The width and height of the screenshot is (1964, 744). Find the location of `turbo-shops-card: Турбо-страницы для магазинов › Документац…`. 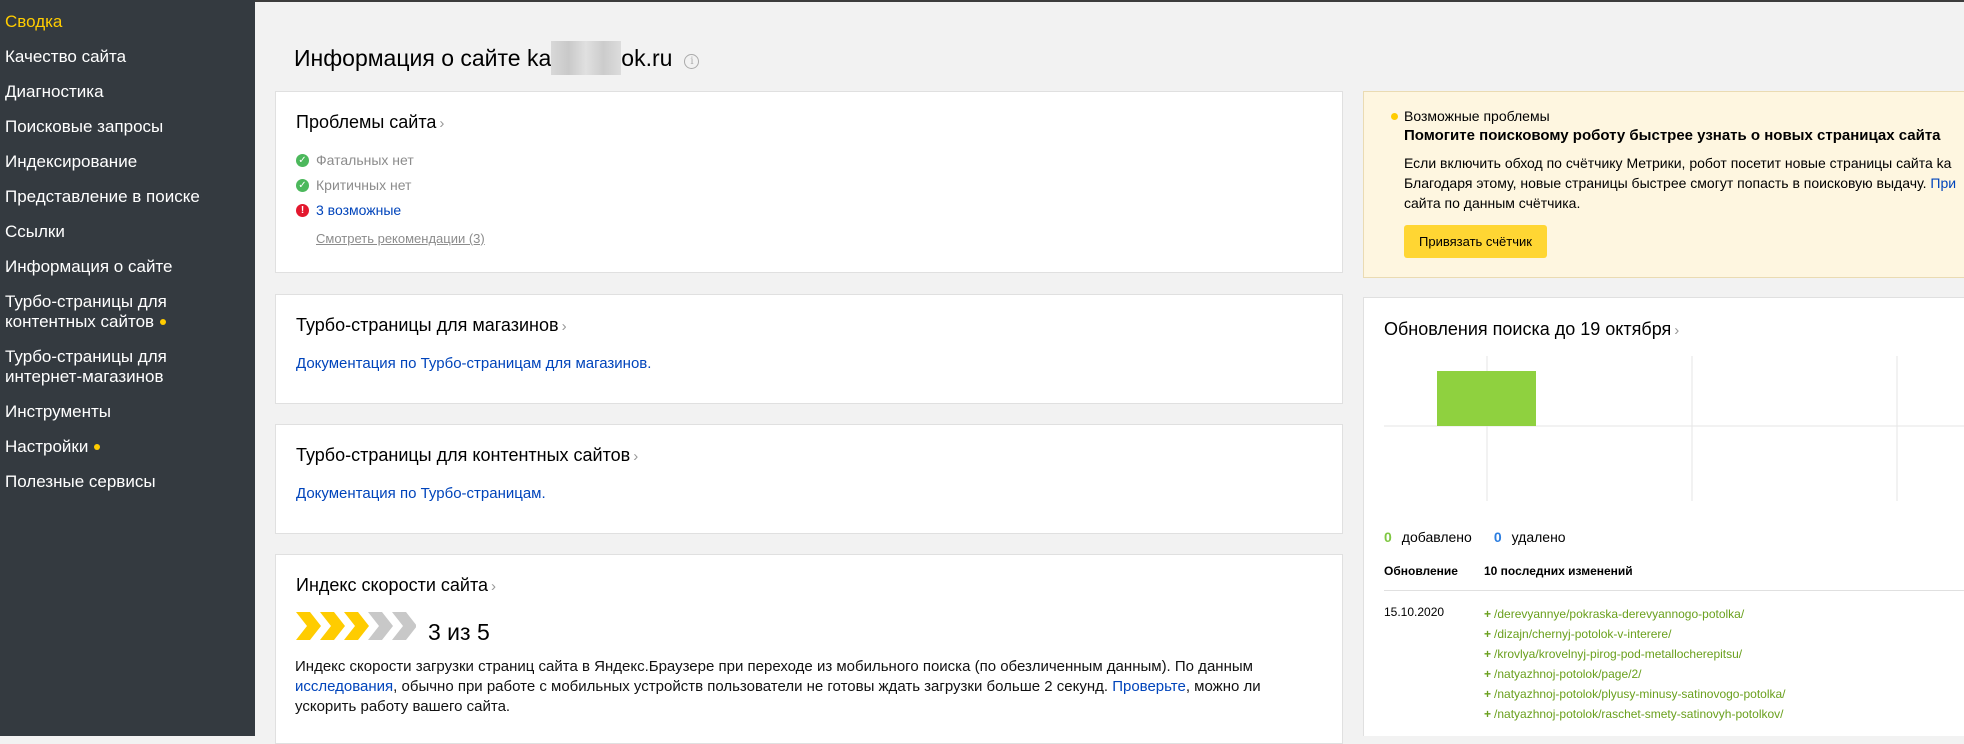

turbo-shops-card: Турбо-страницы для магазинов › Документац… is located at coordinates (809, 349).